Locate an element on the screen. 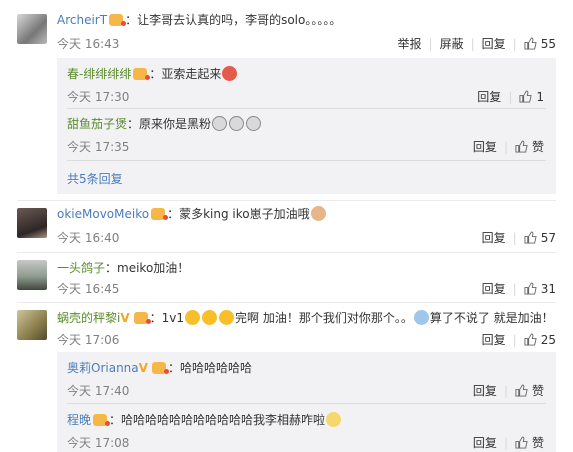  comment-body: 一头鸽子：meiko加油！ is located at coordinates (123, 268).